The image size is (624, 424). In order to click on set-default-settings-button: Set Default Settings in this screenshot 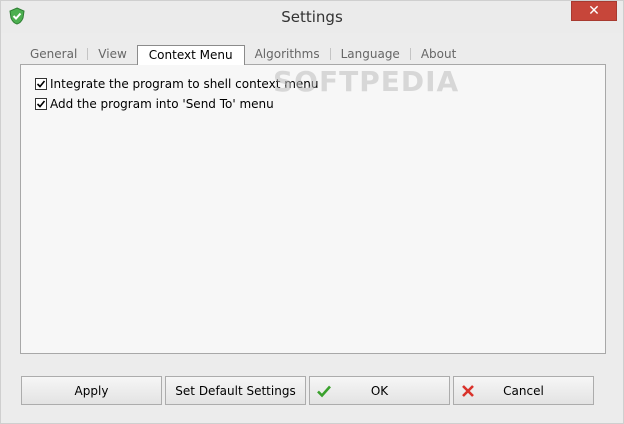, I will do `click(235, 390)`.